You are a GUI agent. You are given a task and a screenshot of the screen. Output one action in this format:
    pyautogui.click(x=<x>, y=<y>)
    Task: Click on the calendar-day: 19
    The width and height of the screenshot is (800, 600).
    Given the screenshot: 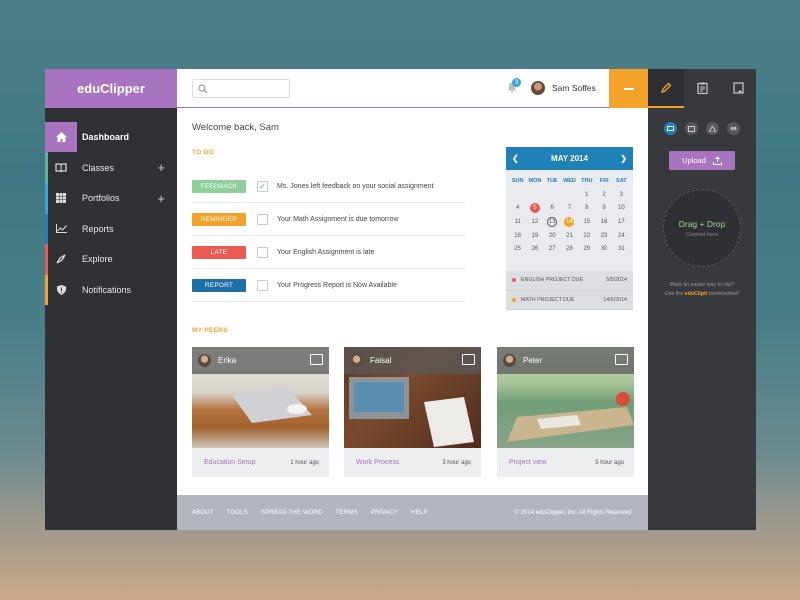 What is the action you would take?
    pyautogui.click(x=534, y=236)
    